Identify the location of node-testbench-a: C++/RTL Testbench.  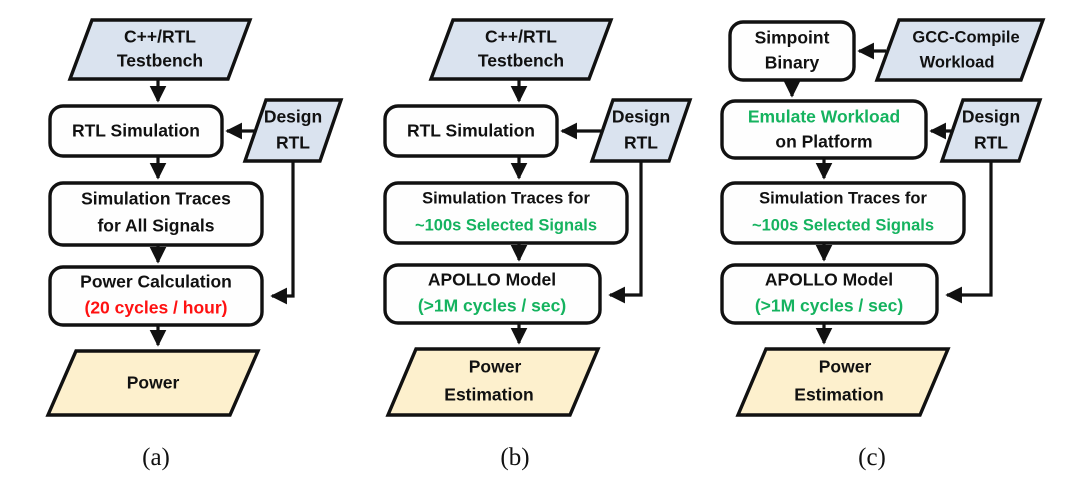
(160, 49).